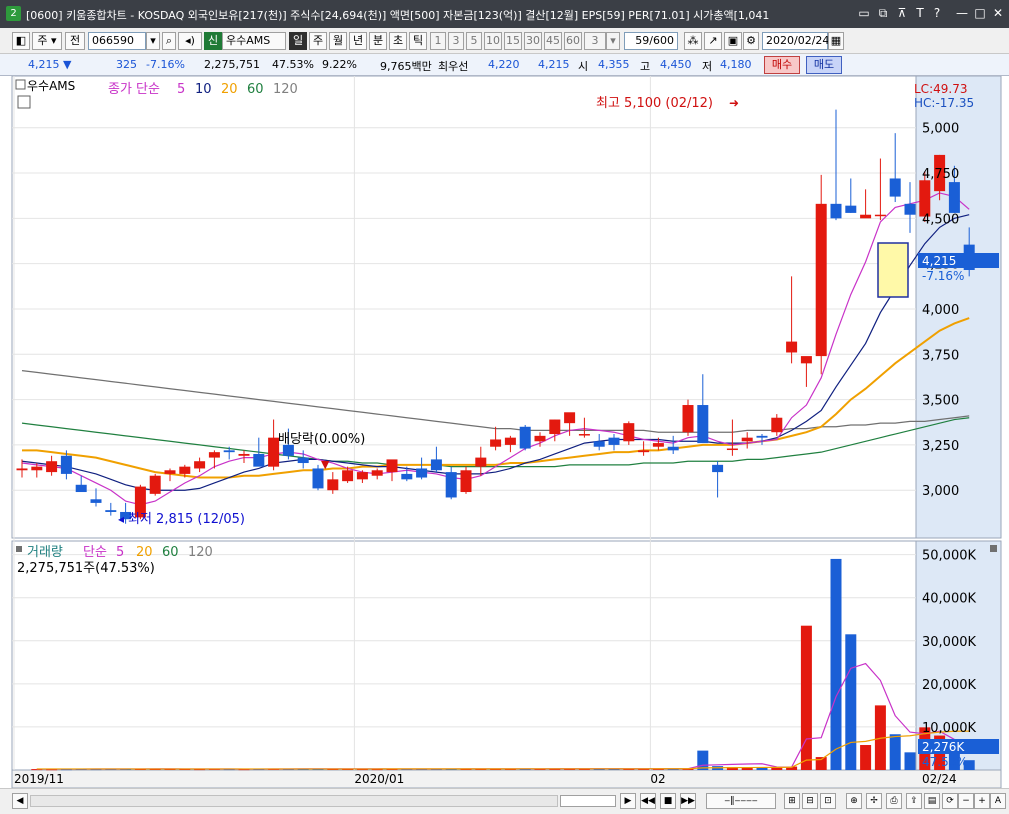 The image size is (1009, 814). I want to click on quote-volume-ratio: 47.53%, so click(293, 64).